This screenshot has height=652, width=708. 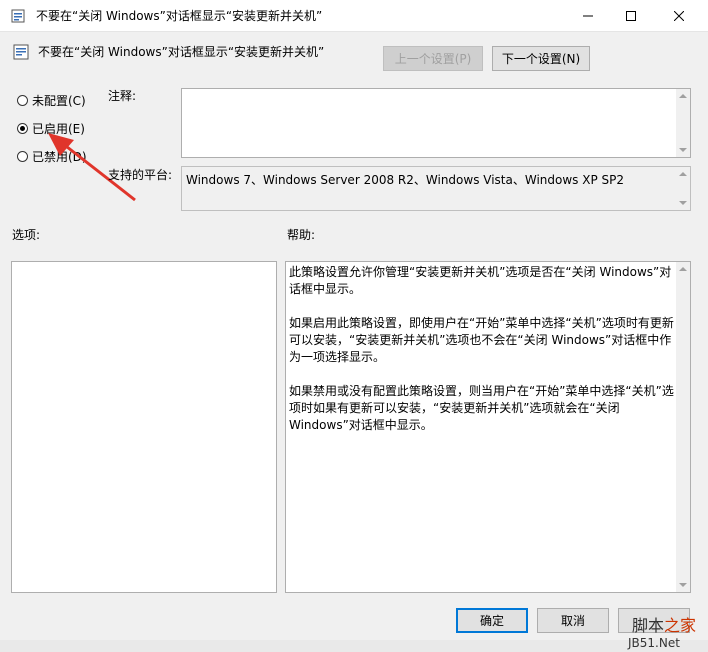 I want to click on background-strip, so click(x=354, y=646).